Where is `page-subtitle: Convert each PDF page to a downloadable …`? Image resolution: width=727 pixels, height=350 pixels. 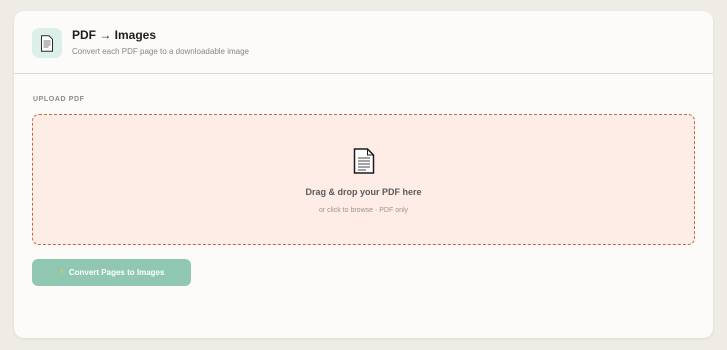 page-subtitle: Convert each PDF page to a downloadable … is located at coordinates (160, 51).